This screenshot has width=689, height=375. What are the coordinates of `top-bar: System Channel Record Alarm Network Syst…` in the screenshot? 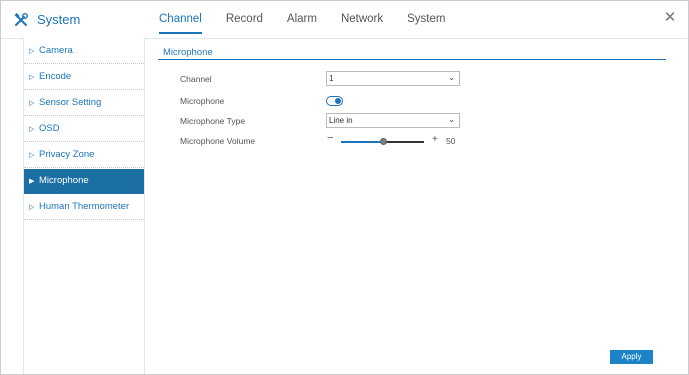 It's located at (344, 20).